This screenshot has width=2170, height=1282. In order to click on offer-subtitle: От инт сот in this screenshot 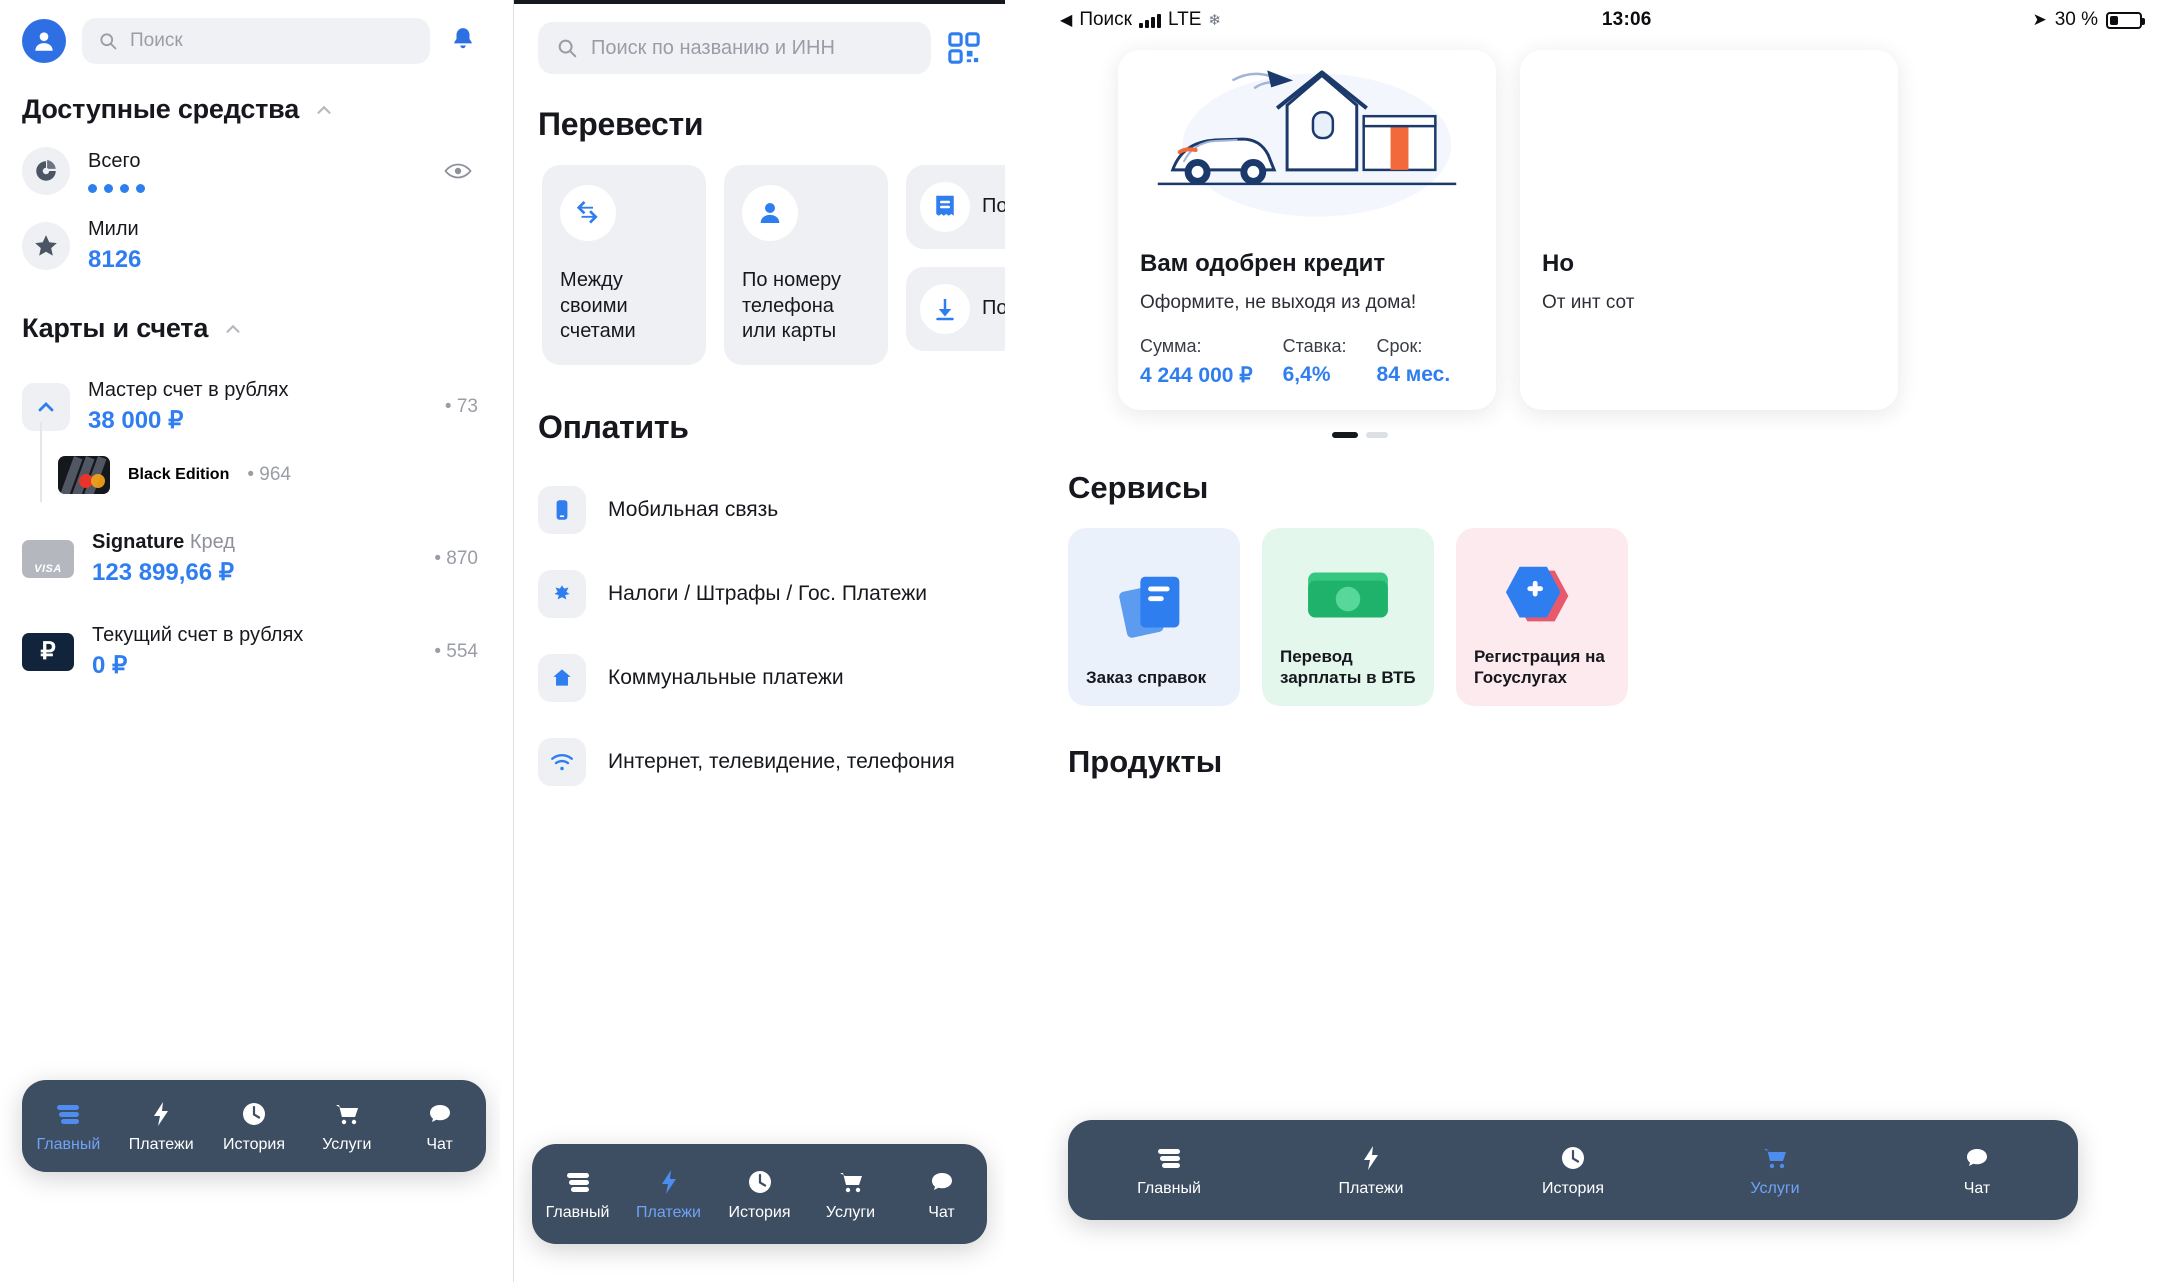, I will do `click(1588, 302)`.